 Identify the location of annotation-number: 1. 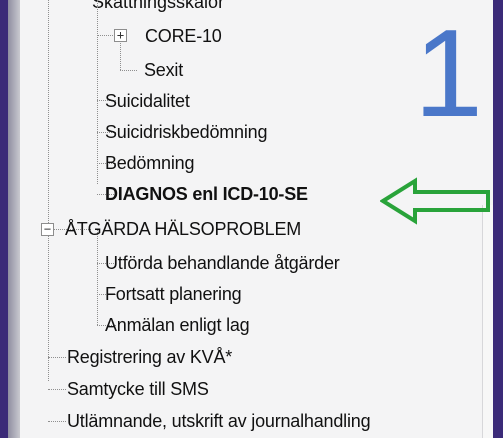
(448, 74).